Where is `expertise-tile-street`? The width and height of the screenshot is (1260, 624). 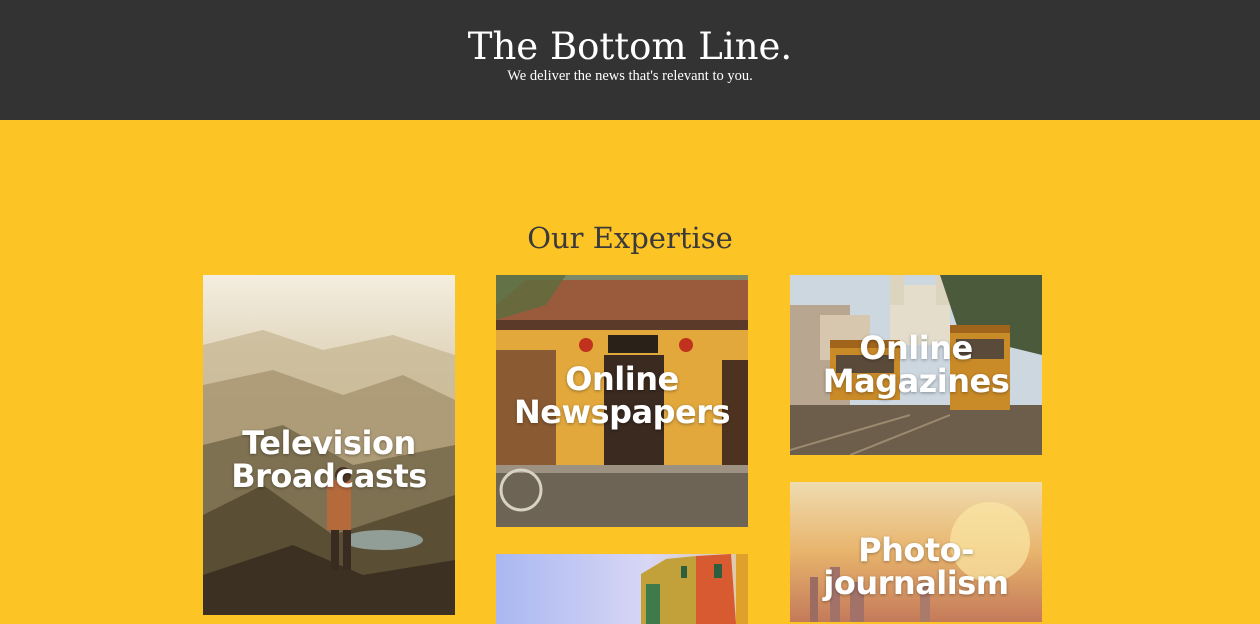
expertise-tile-street is located at coordinates (622, 589).